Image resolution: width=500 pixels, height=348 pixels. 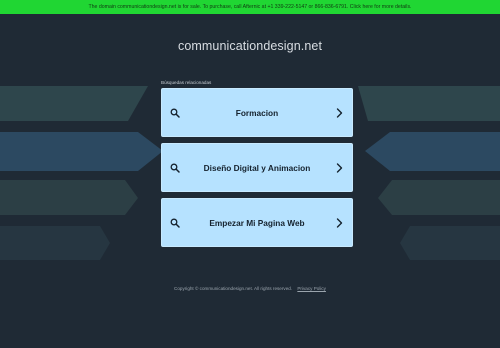 I want to click on related-search-empezar-pagina: Empezar Mi Pagina Web, so click(x=257, y=222).